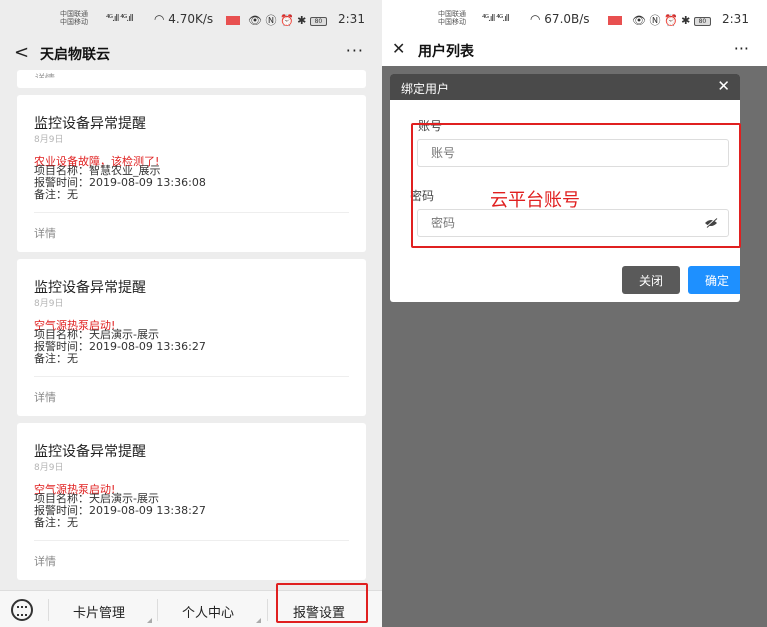  I want to click on confirm-button: 确定, so click(714, 280).